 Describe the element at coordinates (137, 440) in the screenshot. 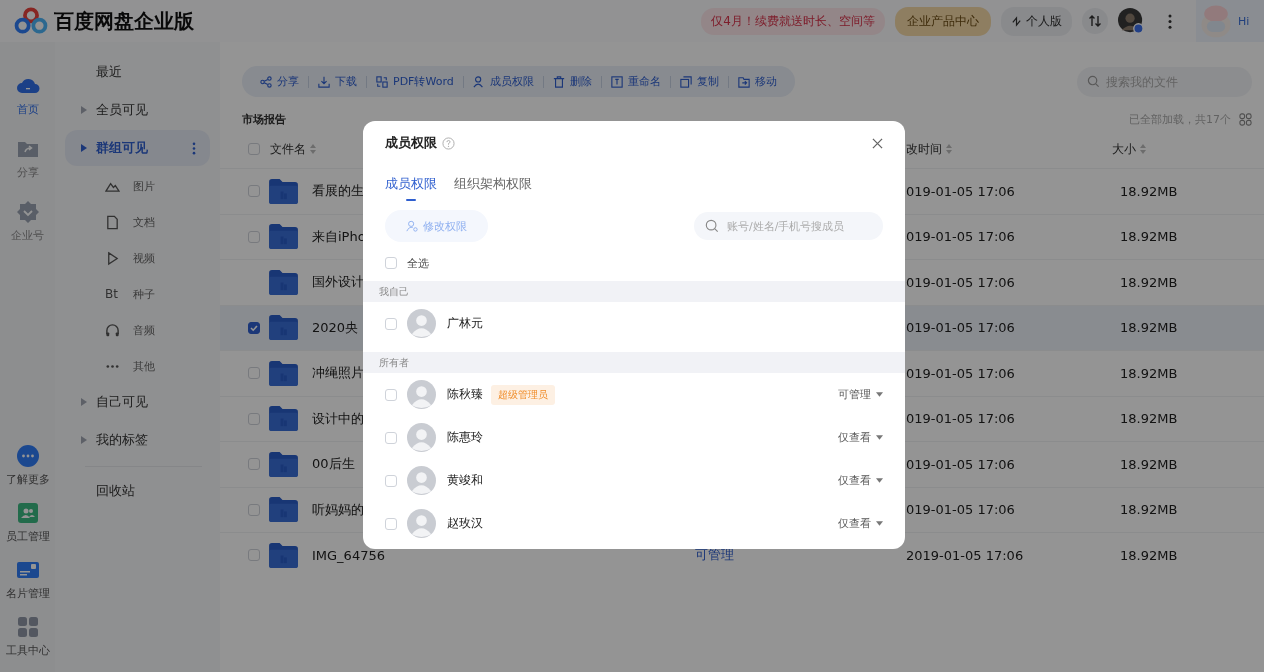

I see `nav-item: 我的标签` at that location.